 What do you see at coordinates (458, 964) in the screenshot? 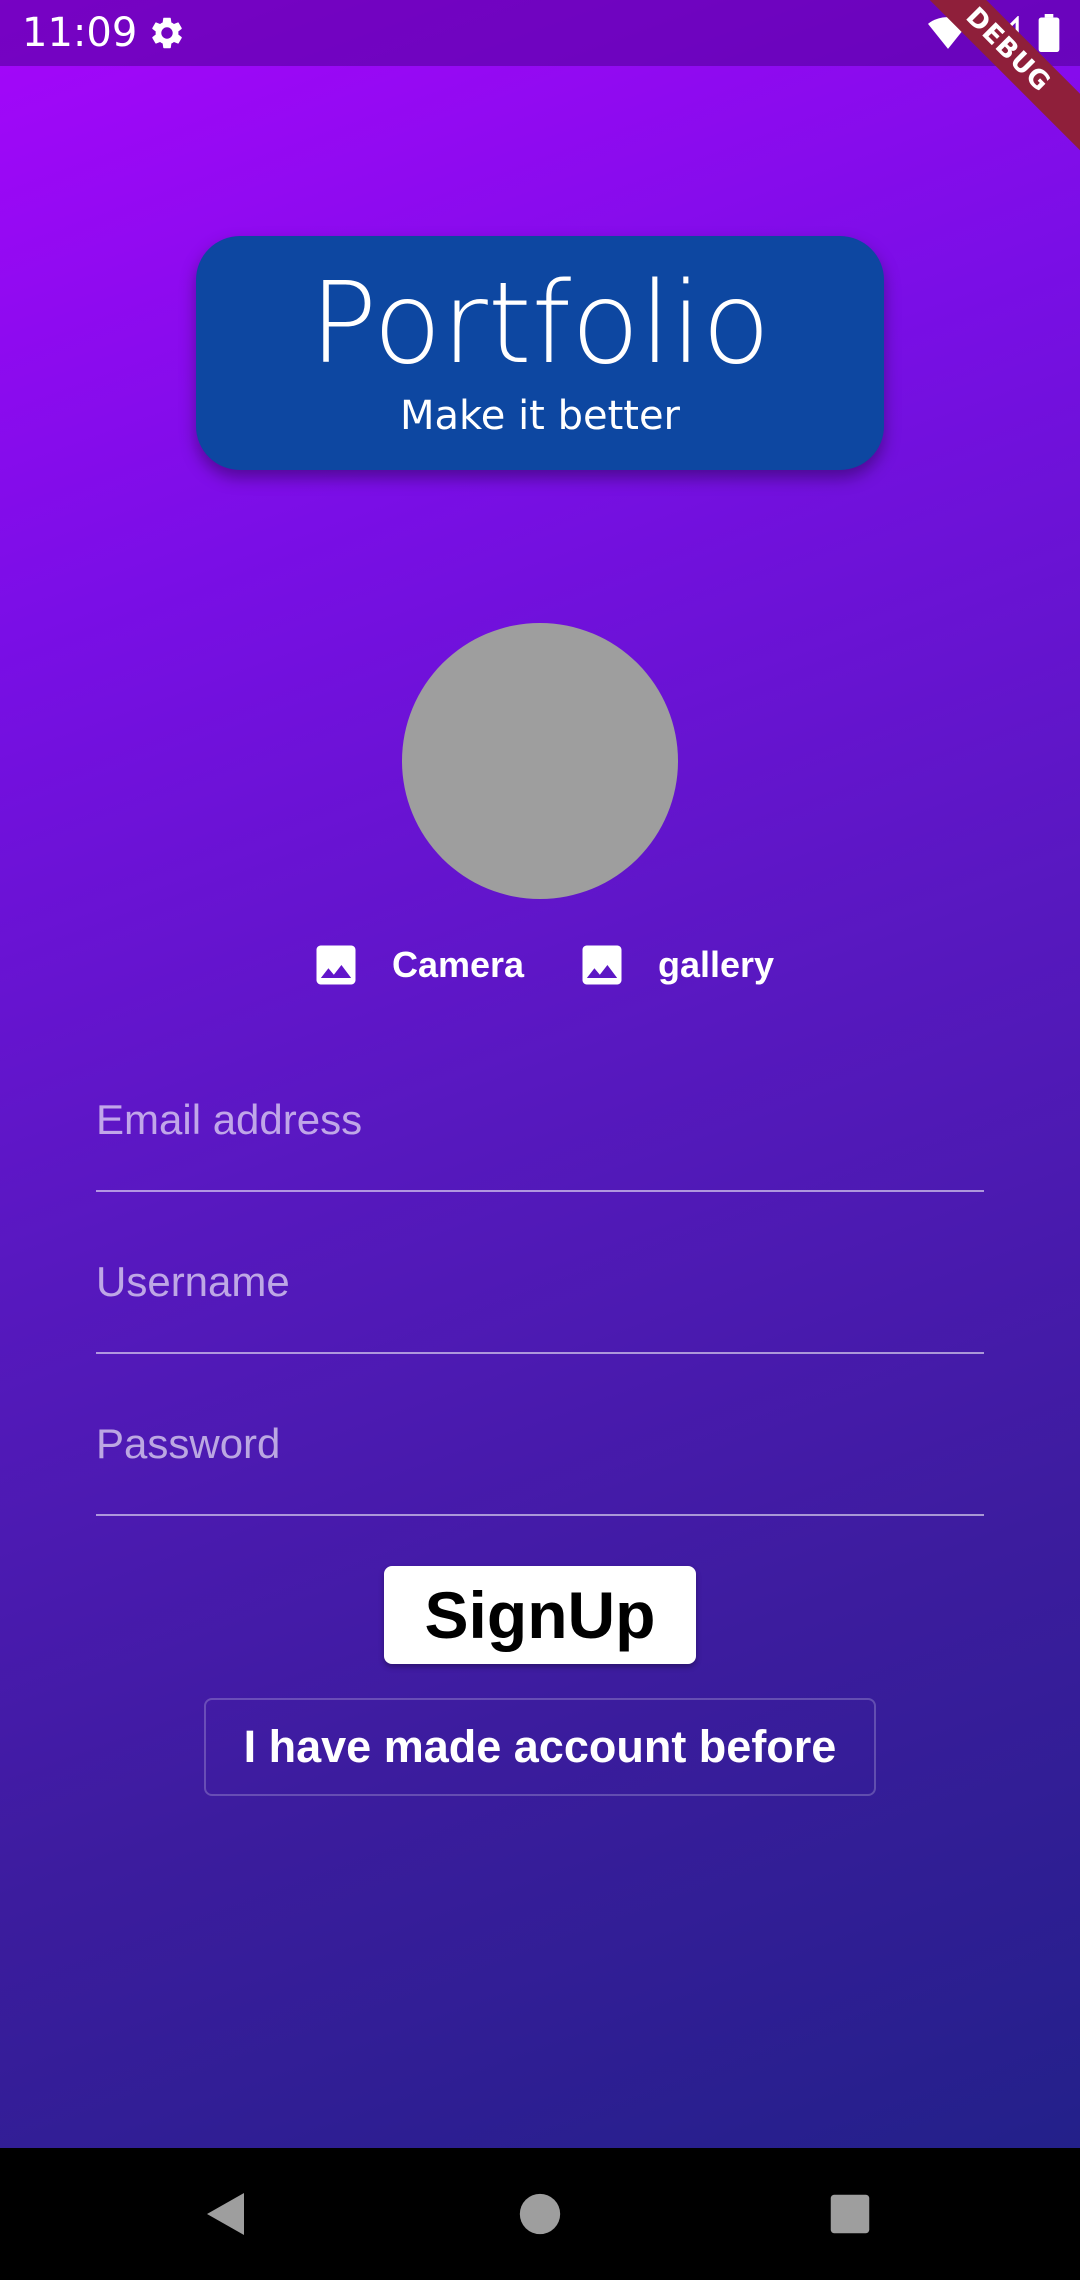
I see `camera-label: Camera` at bounding box center [458, 964].